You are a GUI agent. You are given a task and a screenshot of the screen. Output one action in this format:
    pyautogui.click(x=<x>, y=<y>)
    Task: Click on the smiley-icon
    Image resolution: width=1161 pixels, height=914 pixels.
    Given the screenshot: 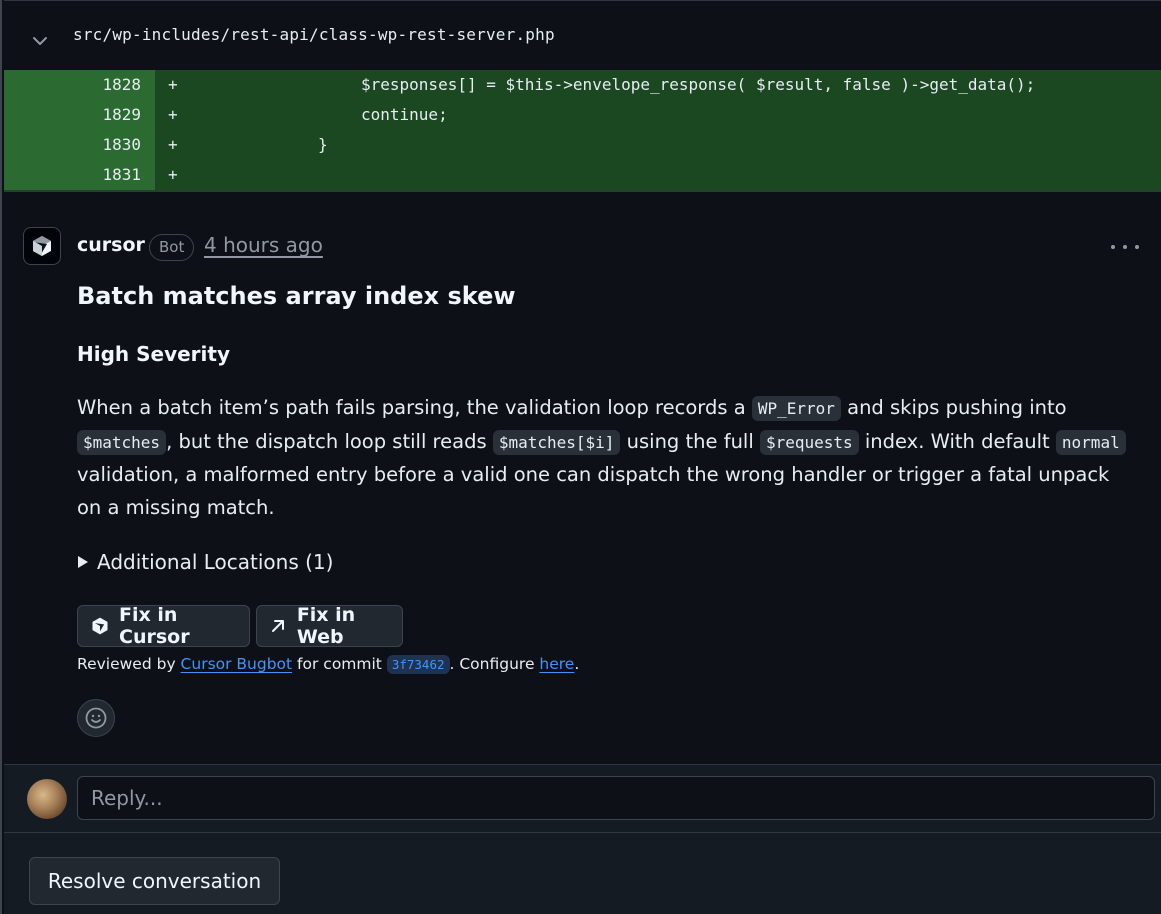 What is the action you would take?
    pyautogui.click(x=96, y=718)
    